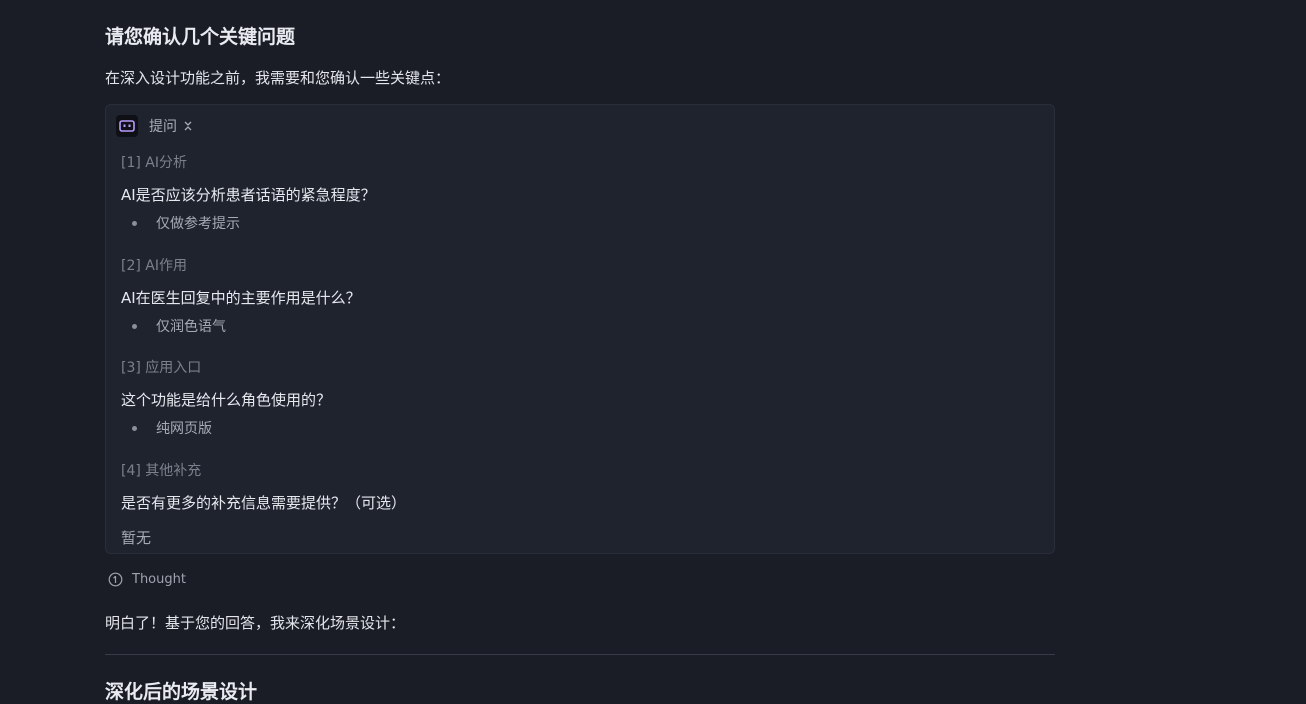  What do you see at coordinates (127, 126) in the screenshot?
I see `bot-icon` at bounding box center [127, 126].